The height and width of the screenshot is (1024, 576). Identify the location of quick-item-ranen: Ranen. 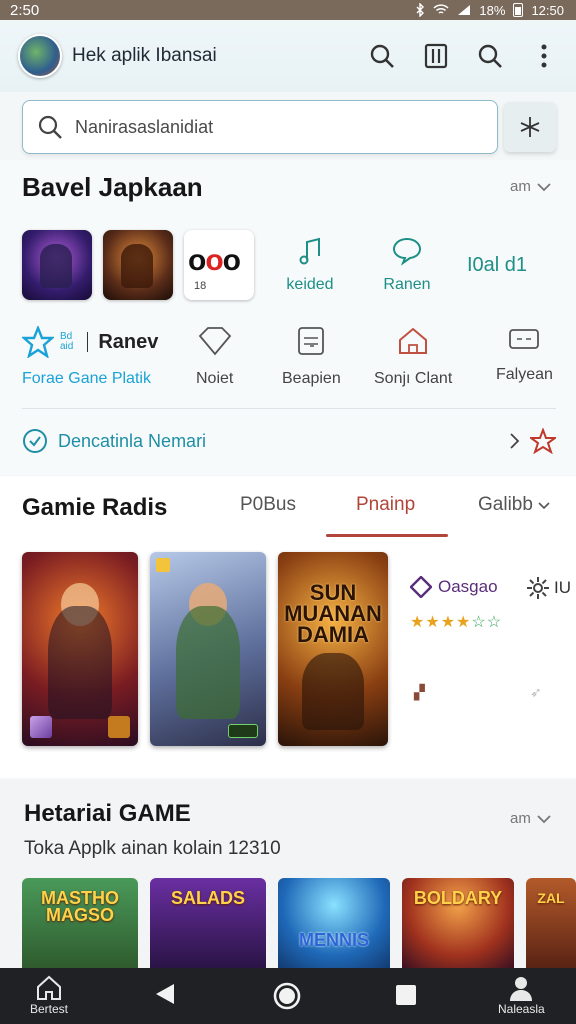
(407, 265).